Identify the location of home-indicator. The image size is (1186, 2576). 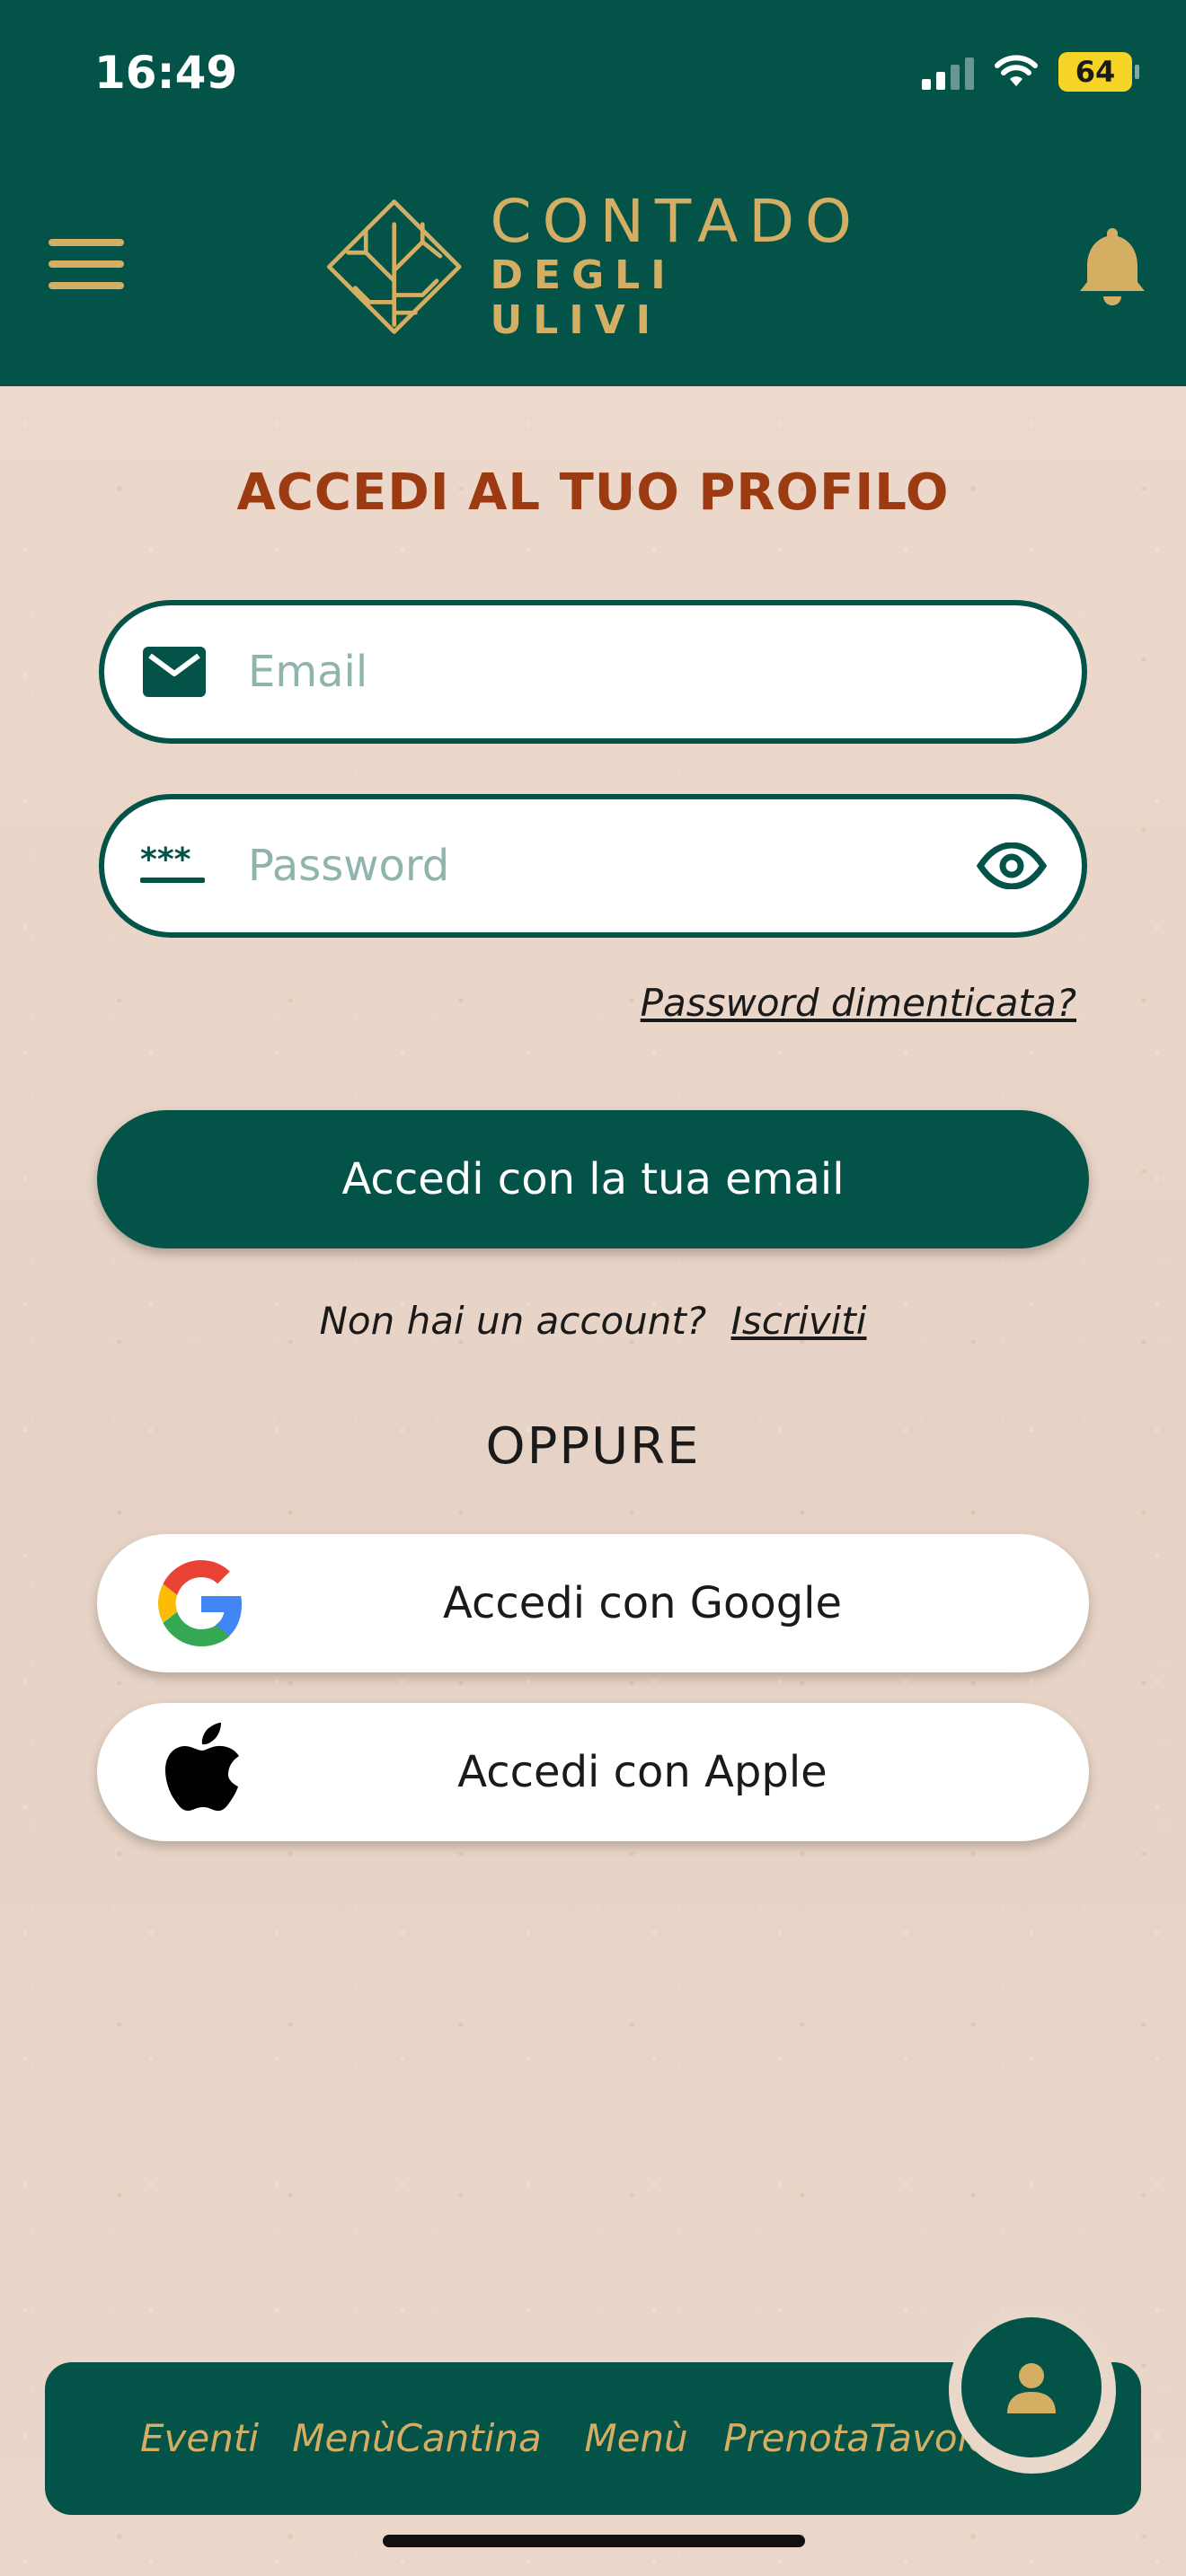
(594, 2541).